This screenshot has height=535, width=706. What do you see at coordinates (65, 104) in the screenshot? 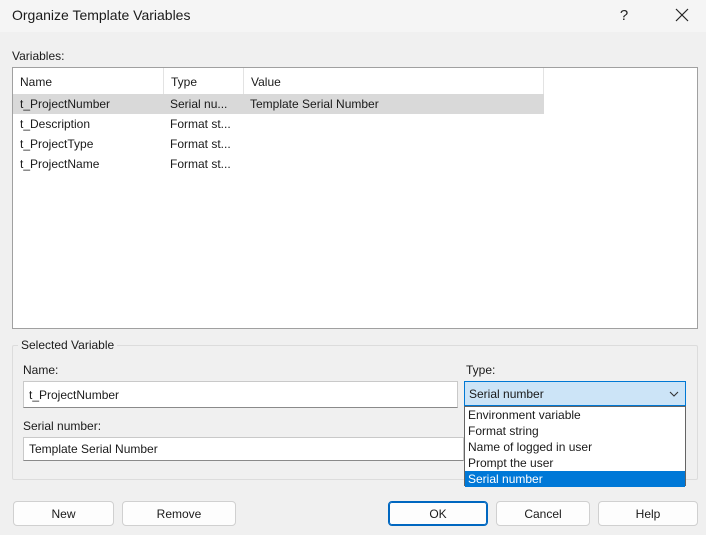
I see `row-name: t_ProjectNumber` at bounding box center [65, 104].